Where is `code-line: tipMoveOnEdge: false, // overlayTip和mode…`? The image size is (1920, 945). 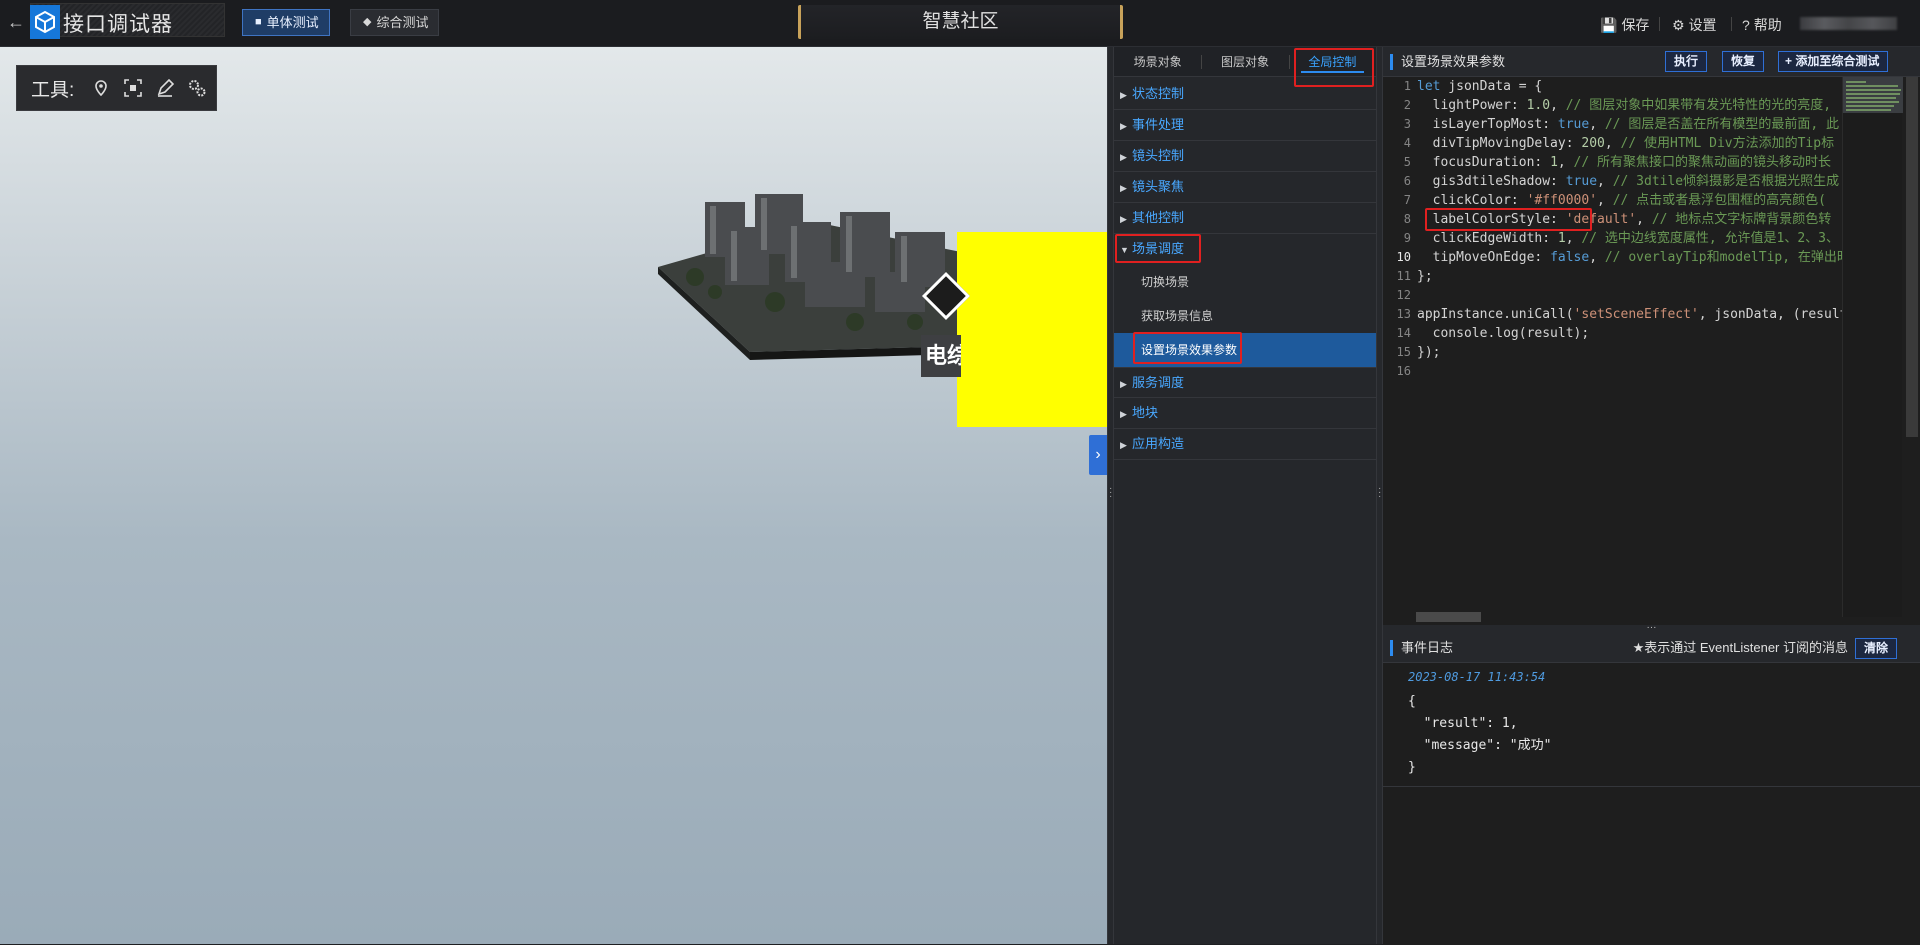 code-line: tipMoveOnEdge: false, // overlayTip和mode… is located at coordinates (1629, 257).